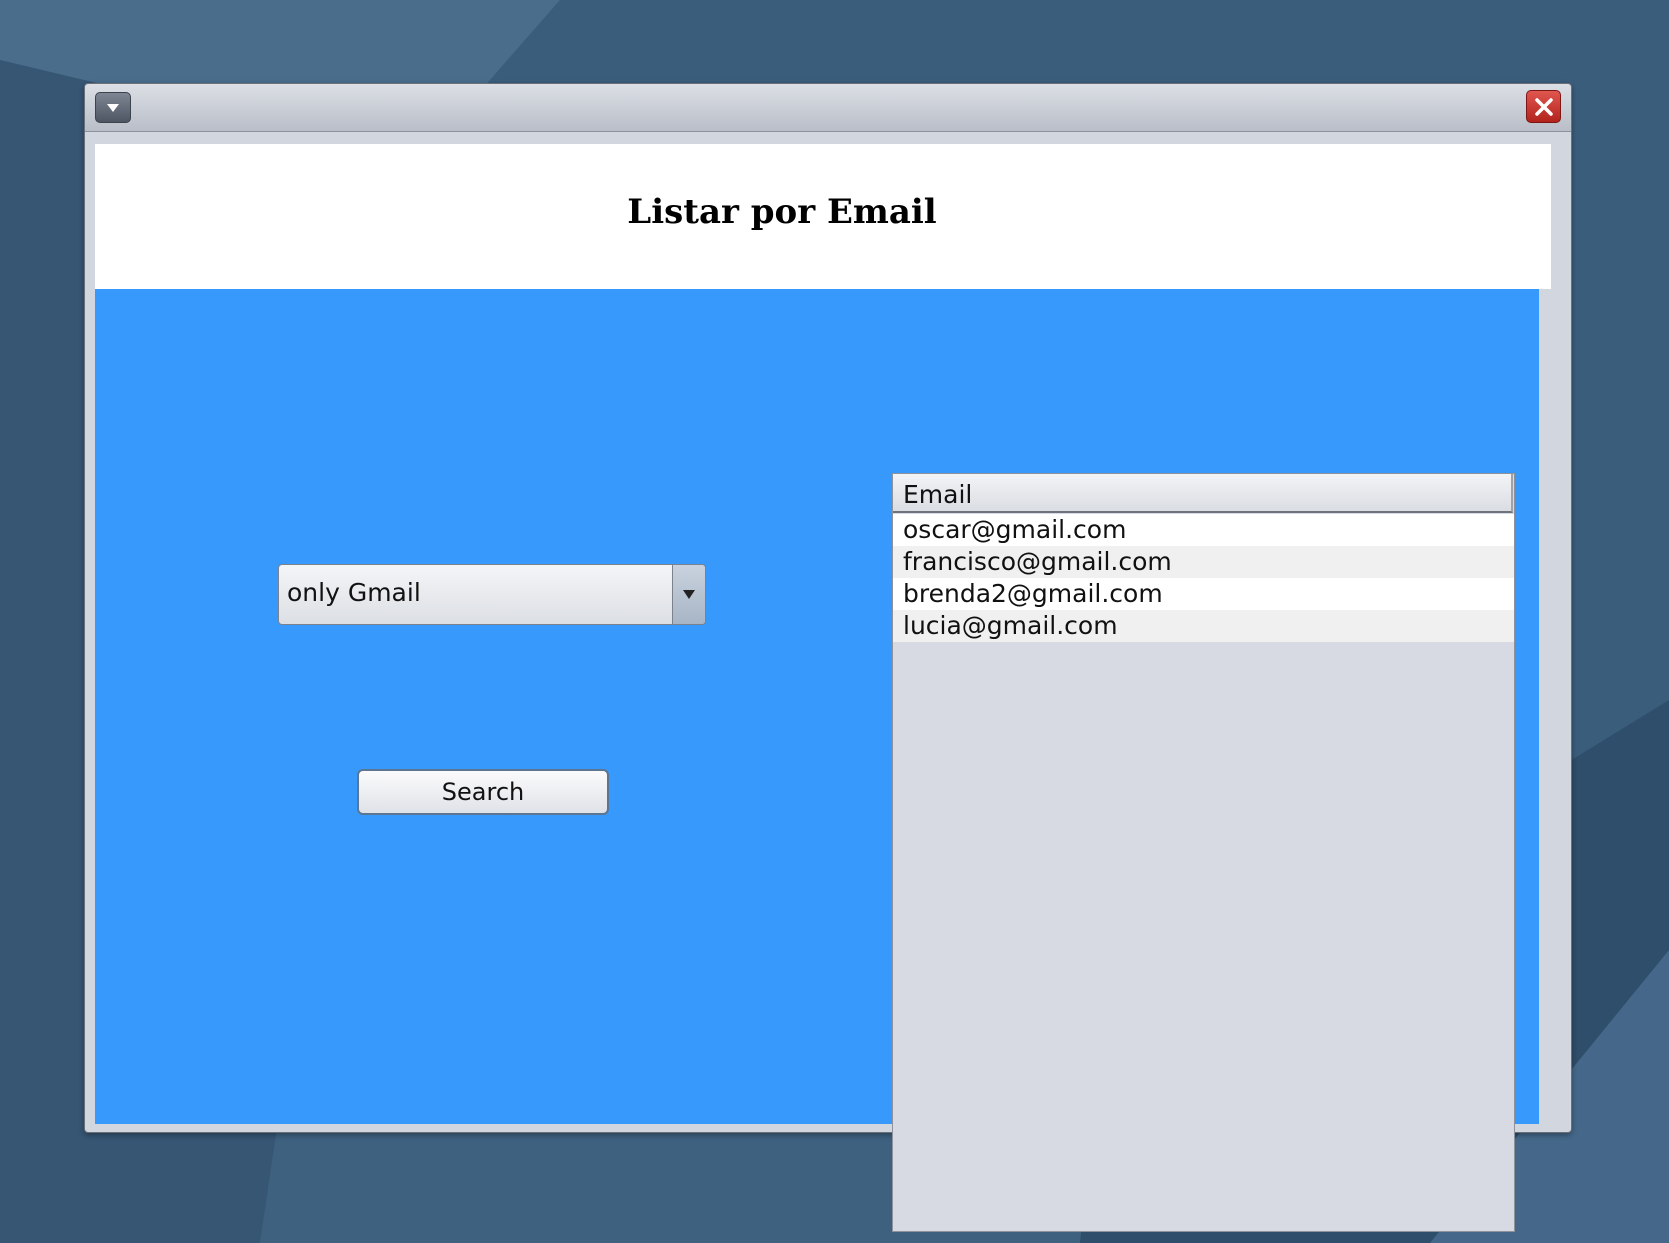 The width and height of the screenshot is (1669, 1243). Describe the element at coordinates (828, 108) in the screenshot. I see `title-bar` at that location.